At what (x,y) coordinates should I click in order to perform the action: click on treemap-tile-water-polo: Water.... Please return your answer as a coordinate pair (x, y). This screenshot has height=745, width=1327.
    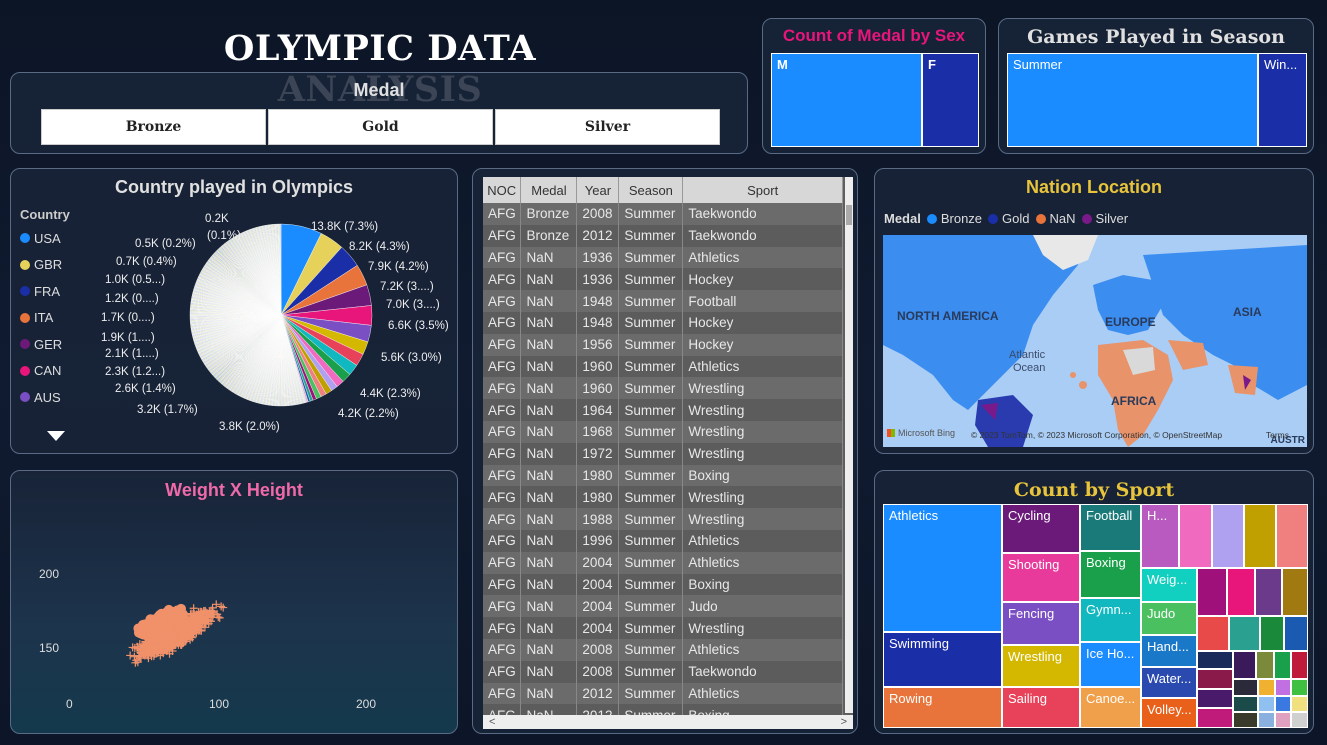
    Looking at the image, I should click on (1169, 682).